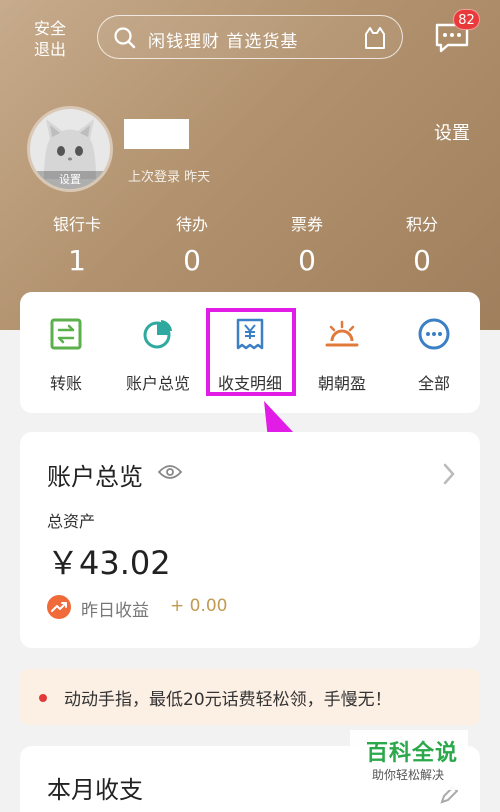 The width and height of the screenshot is (500, 812). What do you see at coordinates (59, 607) in the screenshot?
I see `trend-up-icon` at bounding box center [59, 607].